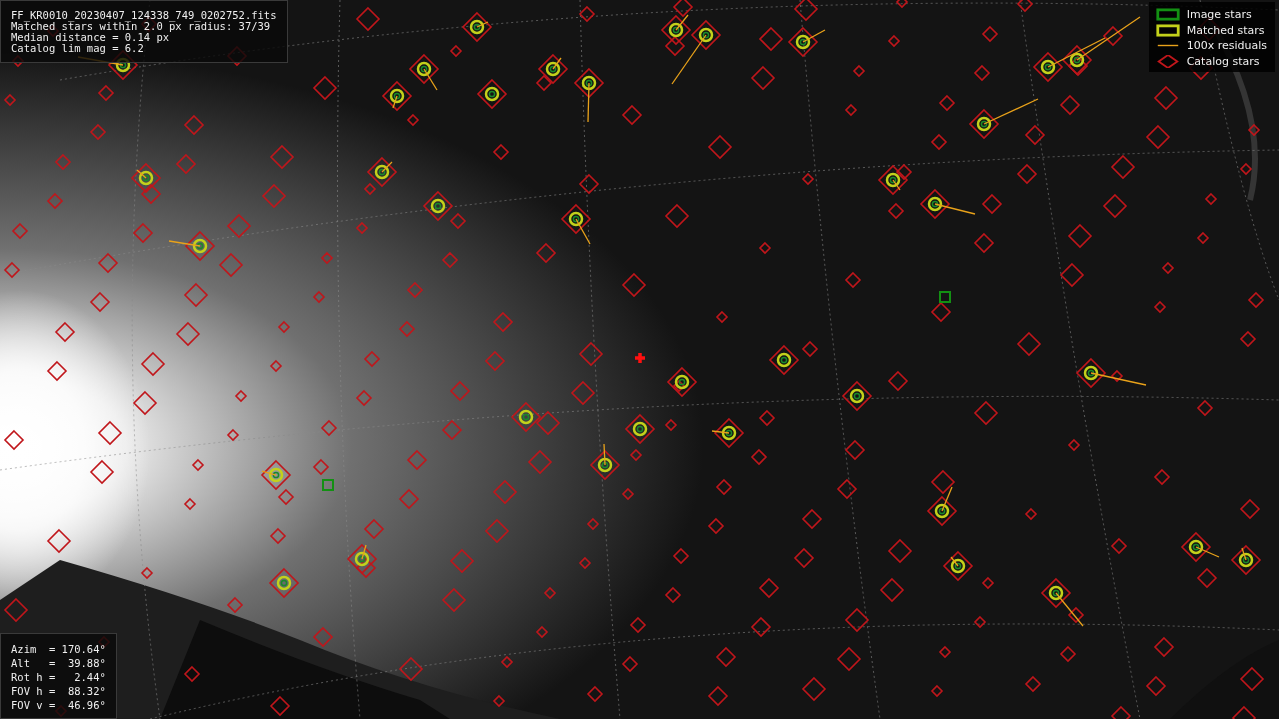 The image size is (1279, 719). I want to click on pointing-text: Alt = 39.88°, so click(58, 663).